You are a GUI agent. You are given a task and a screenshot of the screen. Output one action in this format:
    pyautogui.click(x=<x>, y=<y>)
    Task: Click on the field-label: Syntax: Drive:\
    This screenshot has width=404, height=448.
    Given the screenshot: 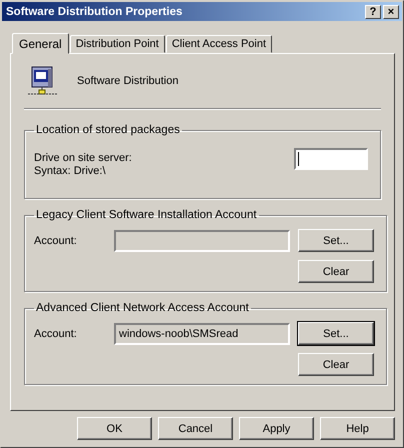 What is the action you would take?
    pyautogui.click(x=70, y=171)
    